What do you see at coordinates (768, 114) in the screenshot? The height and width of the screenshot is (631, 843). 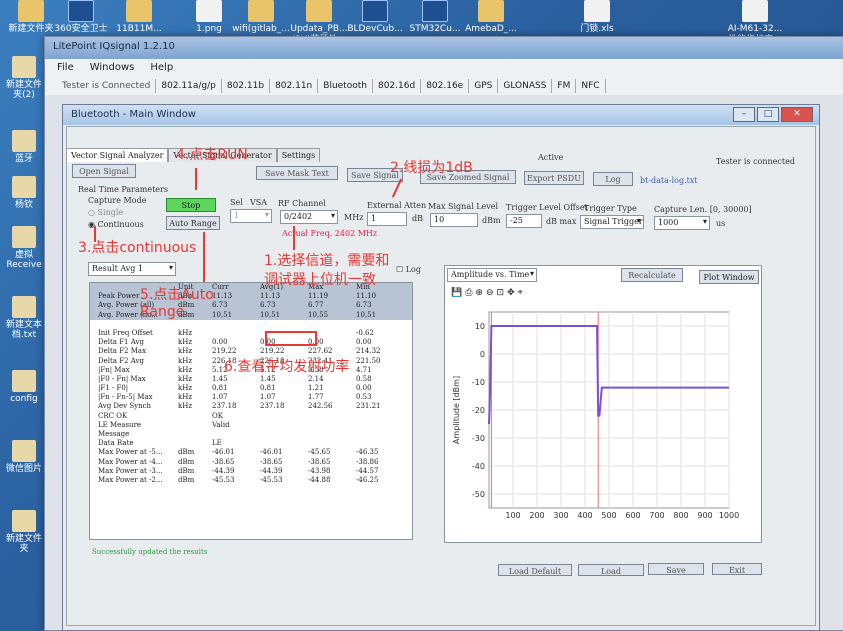 I see `maximize-icon: □` at bounding box center [768, 114].